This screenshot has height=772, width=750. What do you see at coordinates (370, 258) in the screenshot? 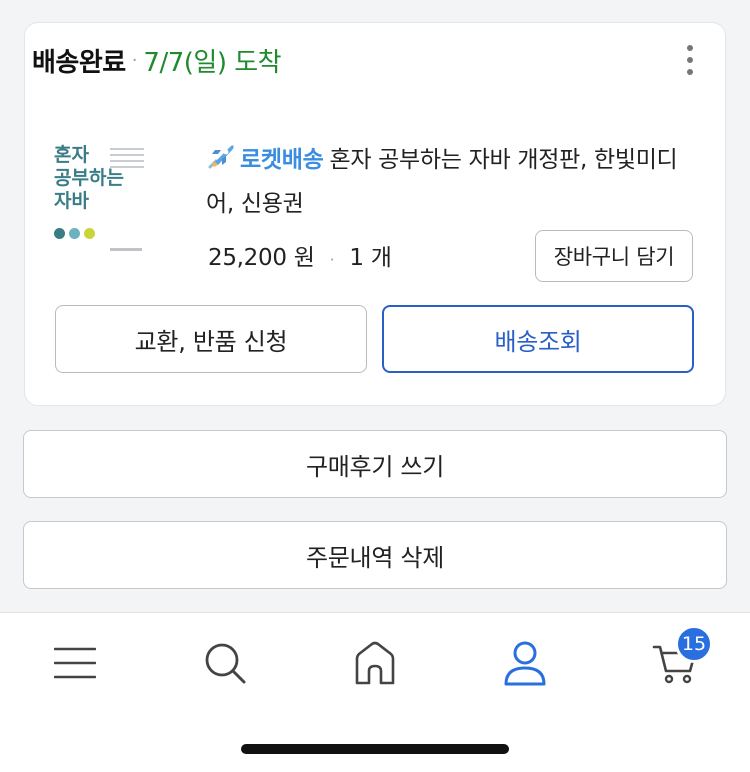
I see `product-quantity: 1 개` at bounding box center [370, 258].